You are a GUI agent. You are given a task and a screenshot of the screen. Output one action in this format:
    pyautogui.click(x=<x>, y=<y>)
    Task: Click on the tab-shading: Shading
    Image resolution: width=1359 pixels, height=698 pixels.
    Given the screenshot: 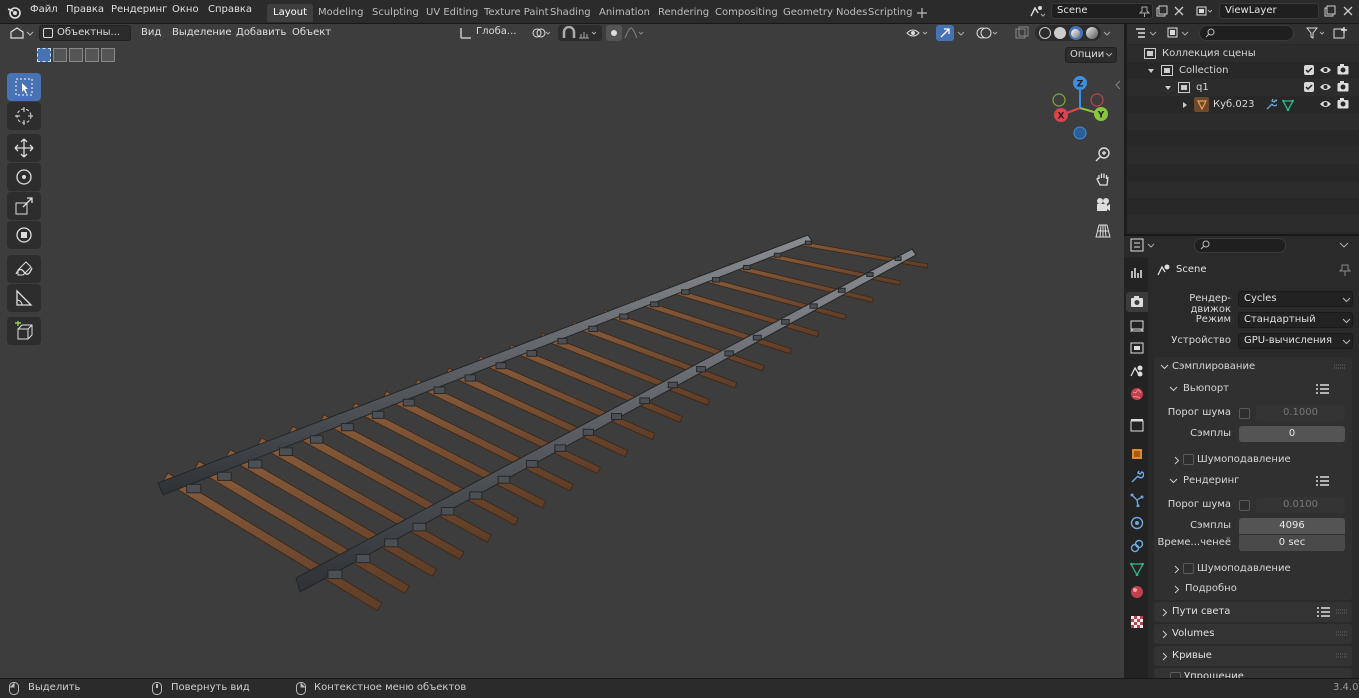 What is the action you would take?
    pyautogui.click(x=570, y=13)
    